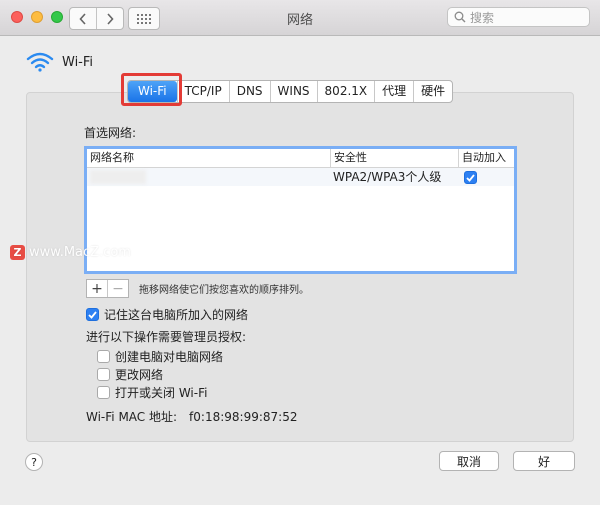  Describe the element at coordinates (202, 91) in the screenshot. I see `tab-tcpip: TCP/IP` at that location.